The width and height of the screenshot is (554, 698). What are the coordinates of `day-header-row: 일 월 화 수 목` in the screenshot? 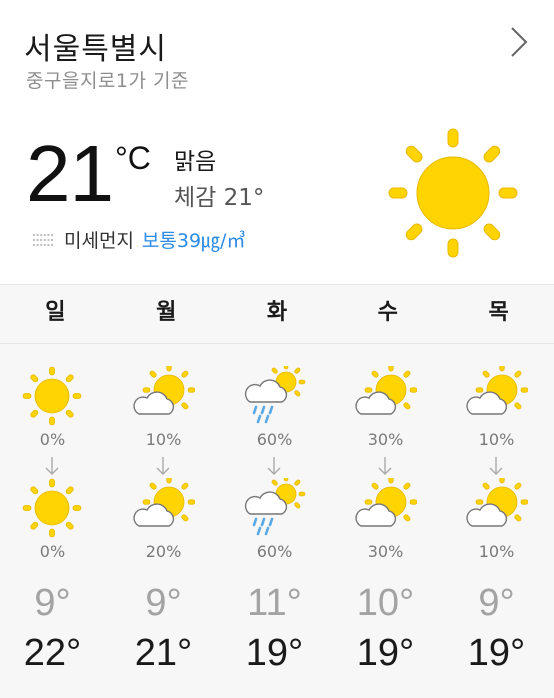 It's located at (277, 314).